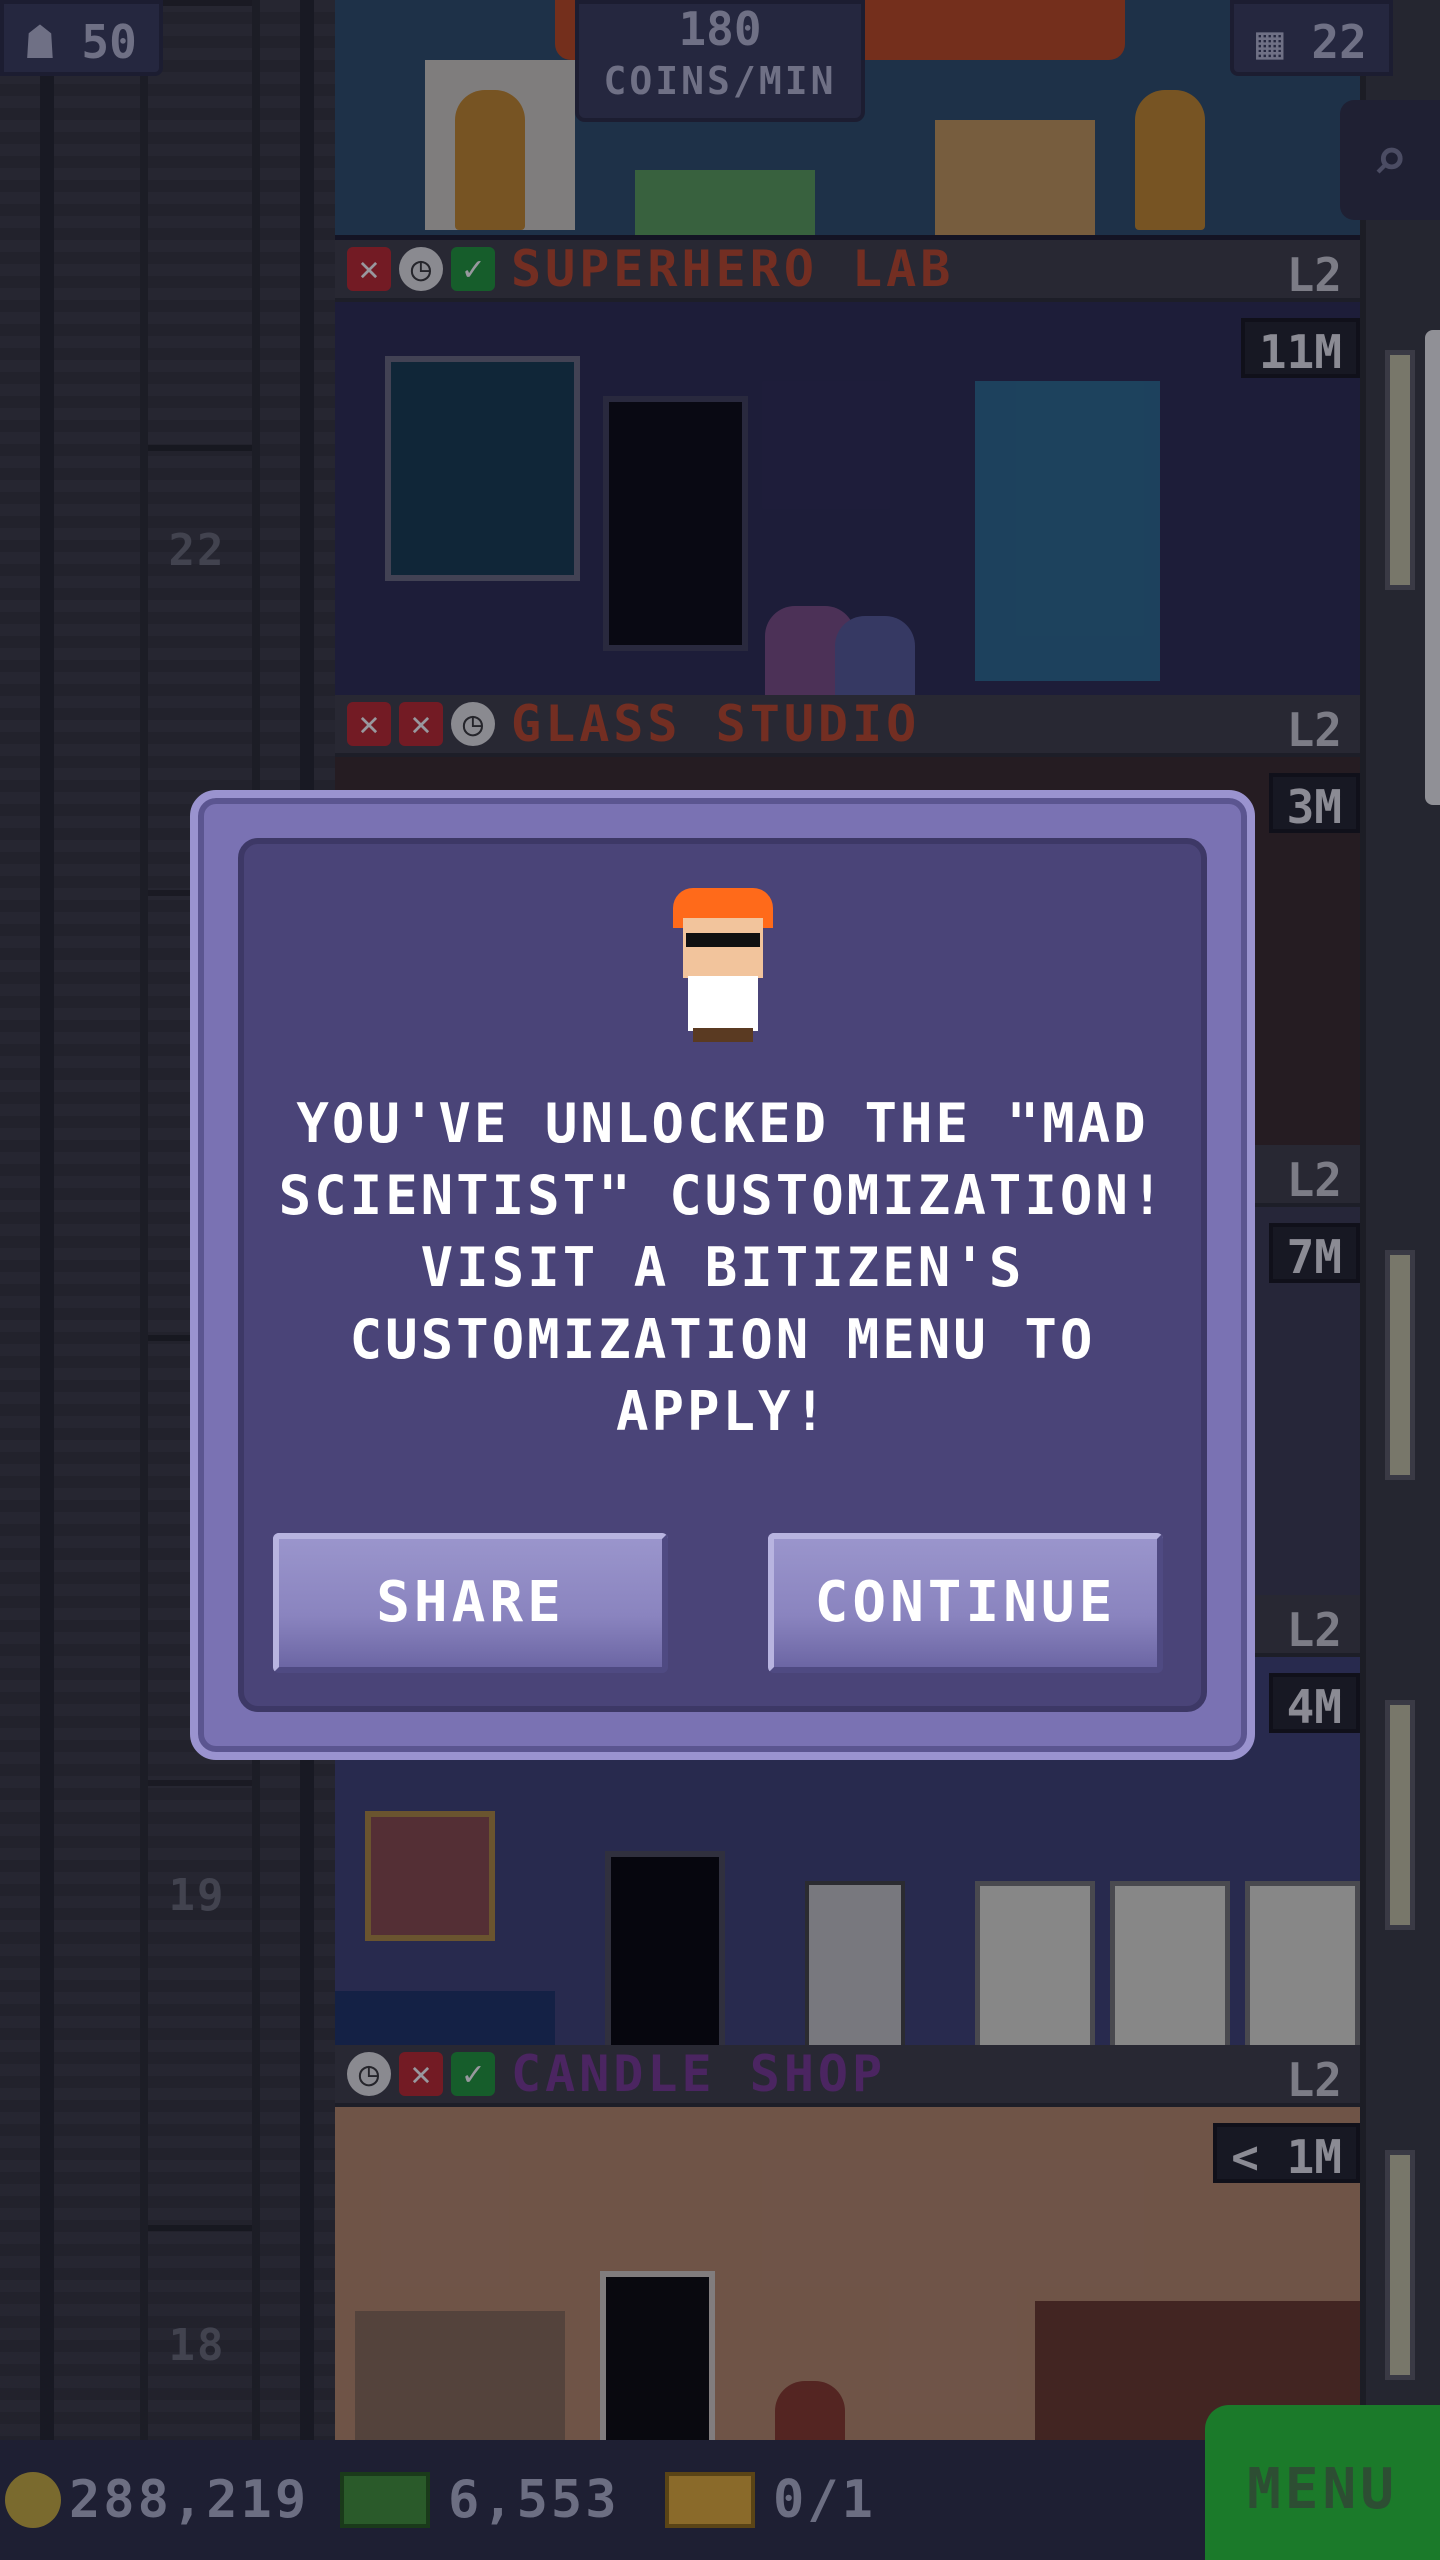 The width and height of the screenshot is (1440, 2560). Describe the element at coordinates (81, 38) in the screenshot. I see `population-counter: ☗ 50` at that location.